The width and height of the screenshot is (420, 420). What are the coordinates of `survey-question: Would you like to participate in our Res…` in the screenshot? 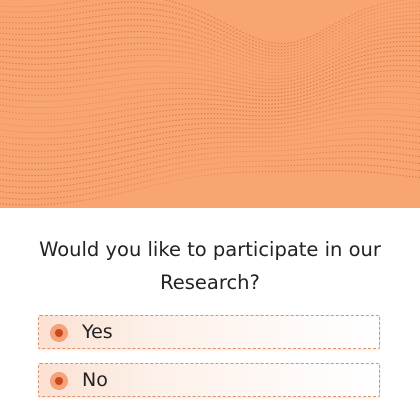 It's located at (210, 266).